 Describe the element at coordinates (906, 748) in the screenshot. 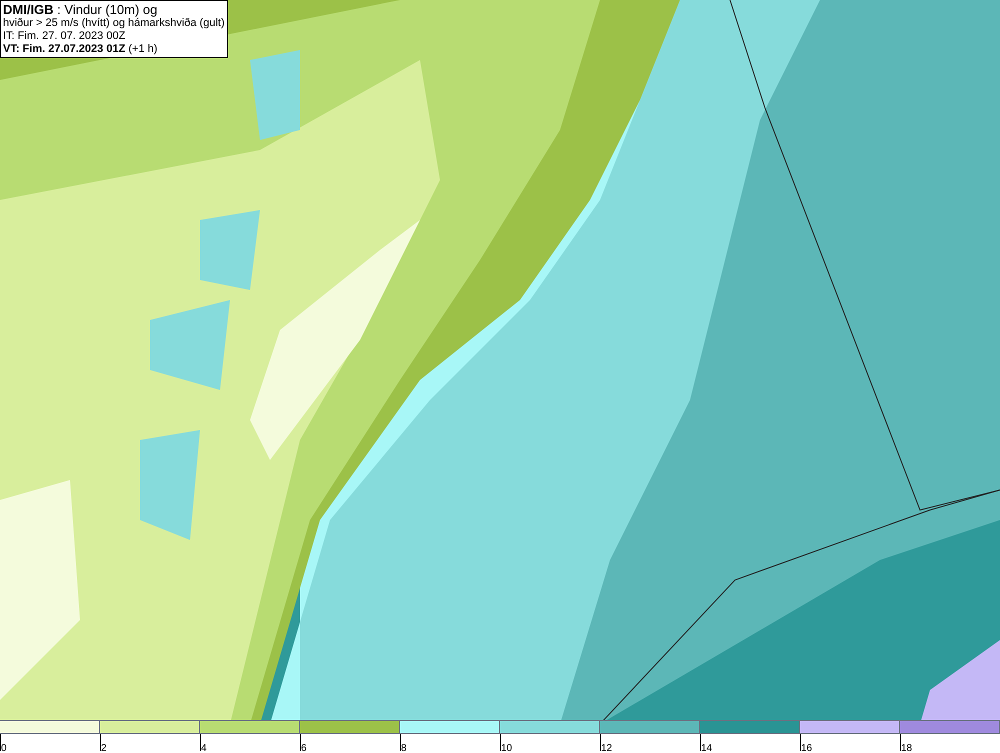

I see `legend-label: 18` at that location.